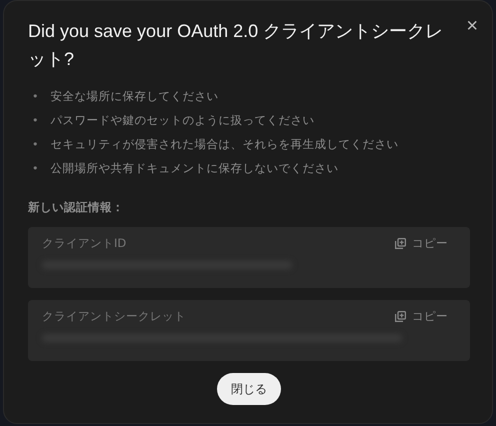 Image resolution: width=496 pixels, height=426 pixels. What do you see at coordinates (84, 243) in the screenshot?
I see `credential-label: クライアントID` at bounding box center [84, 243].